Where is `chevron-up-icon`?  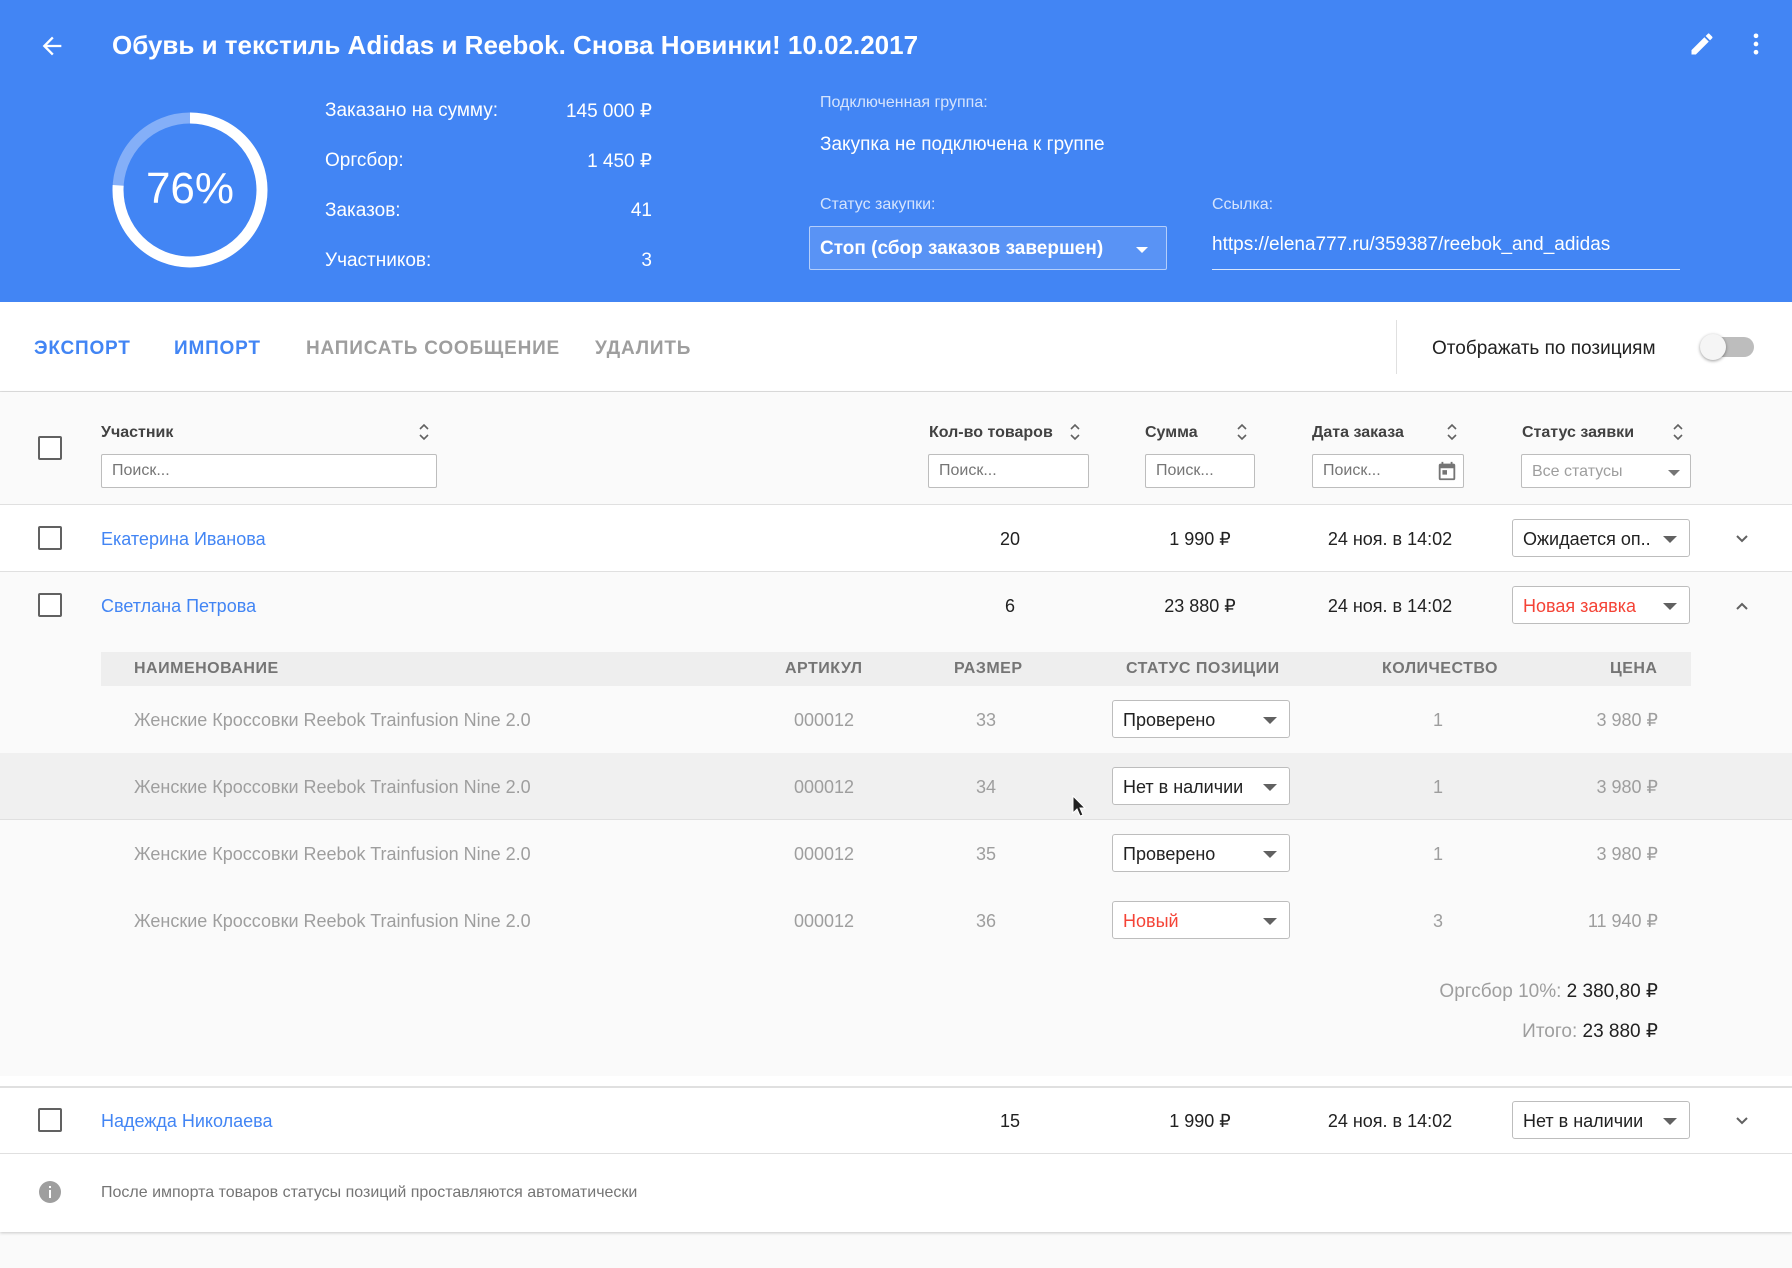 chevron-up-icon is located at coordinates (1742, 606).